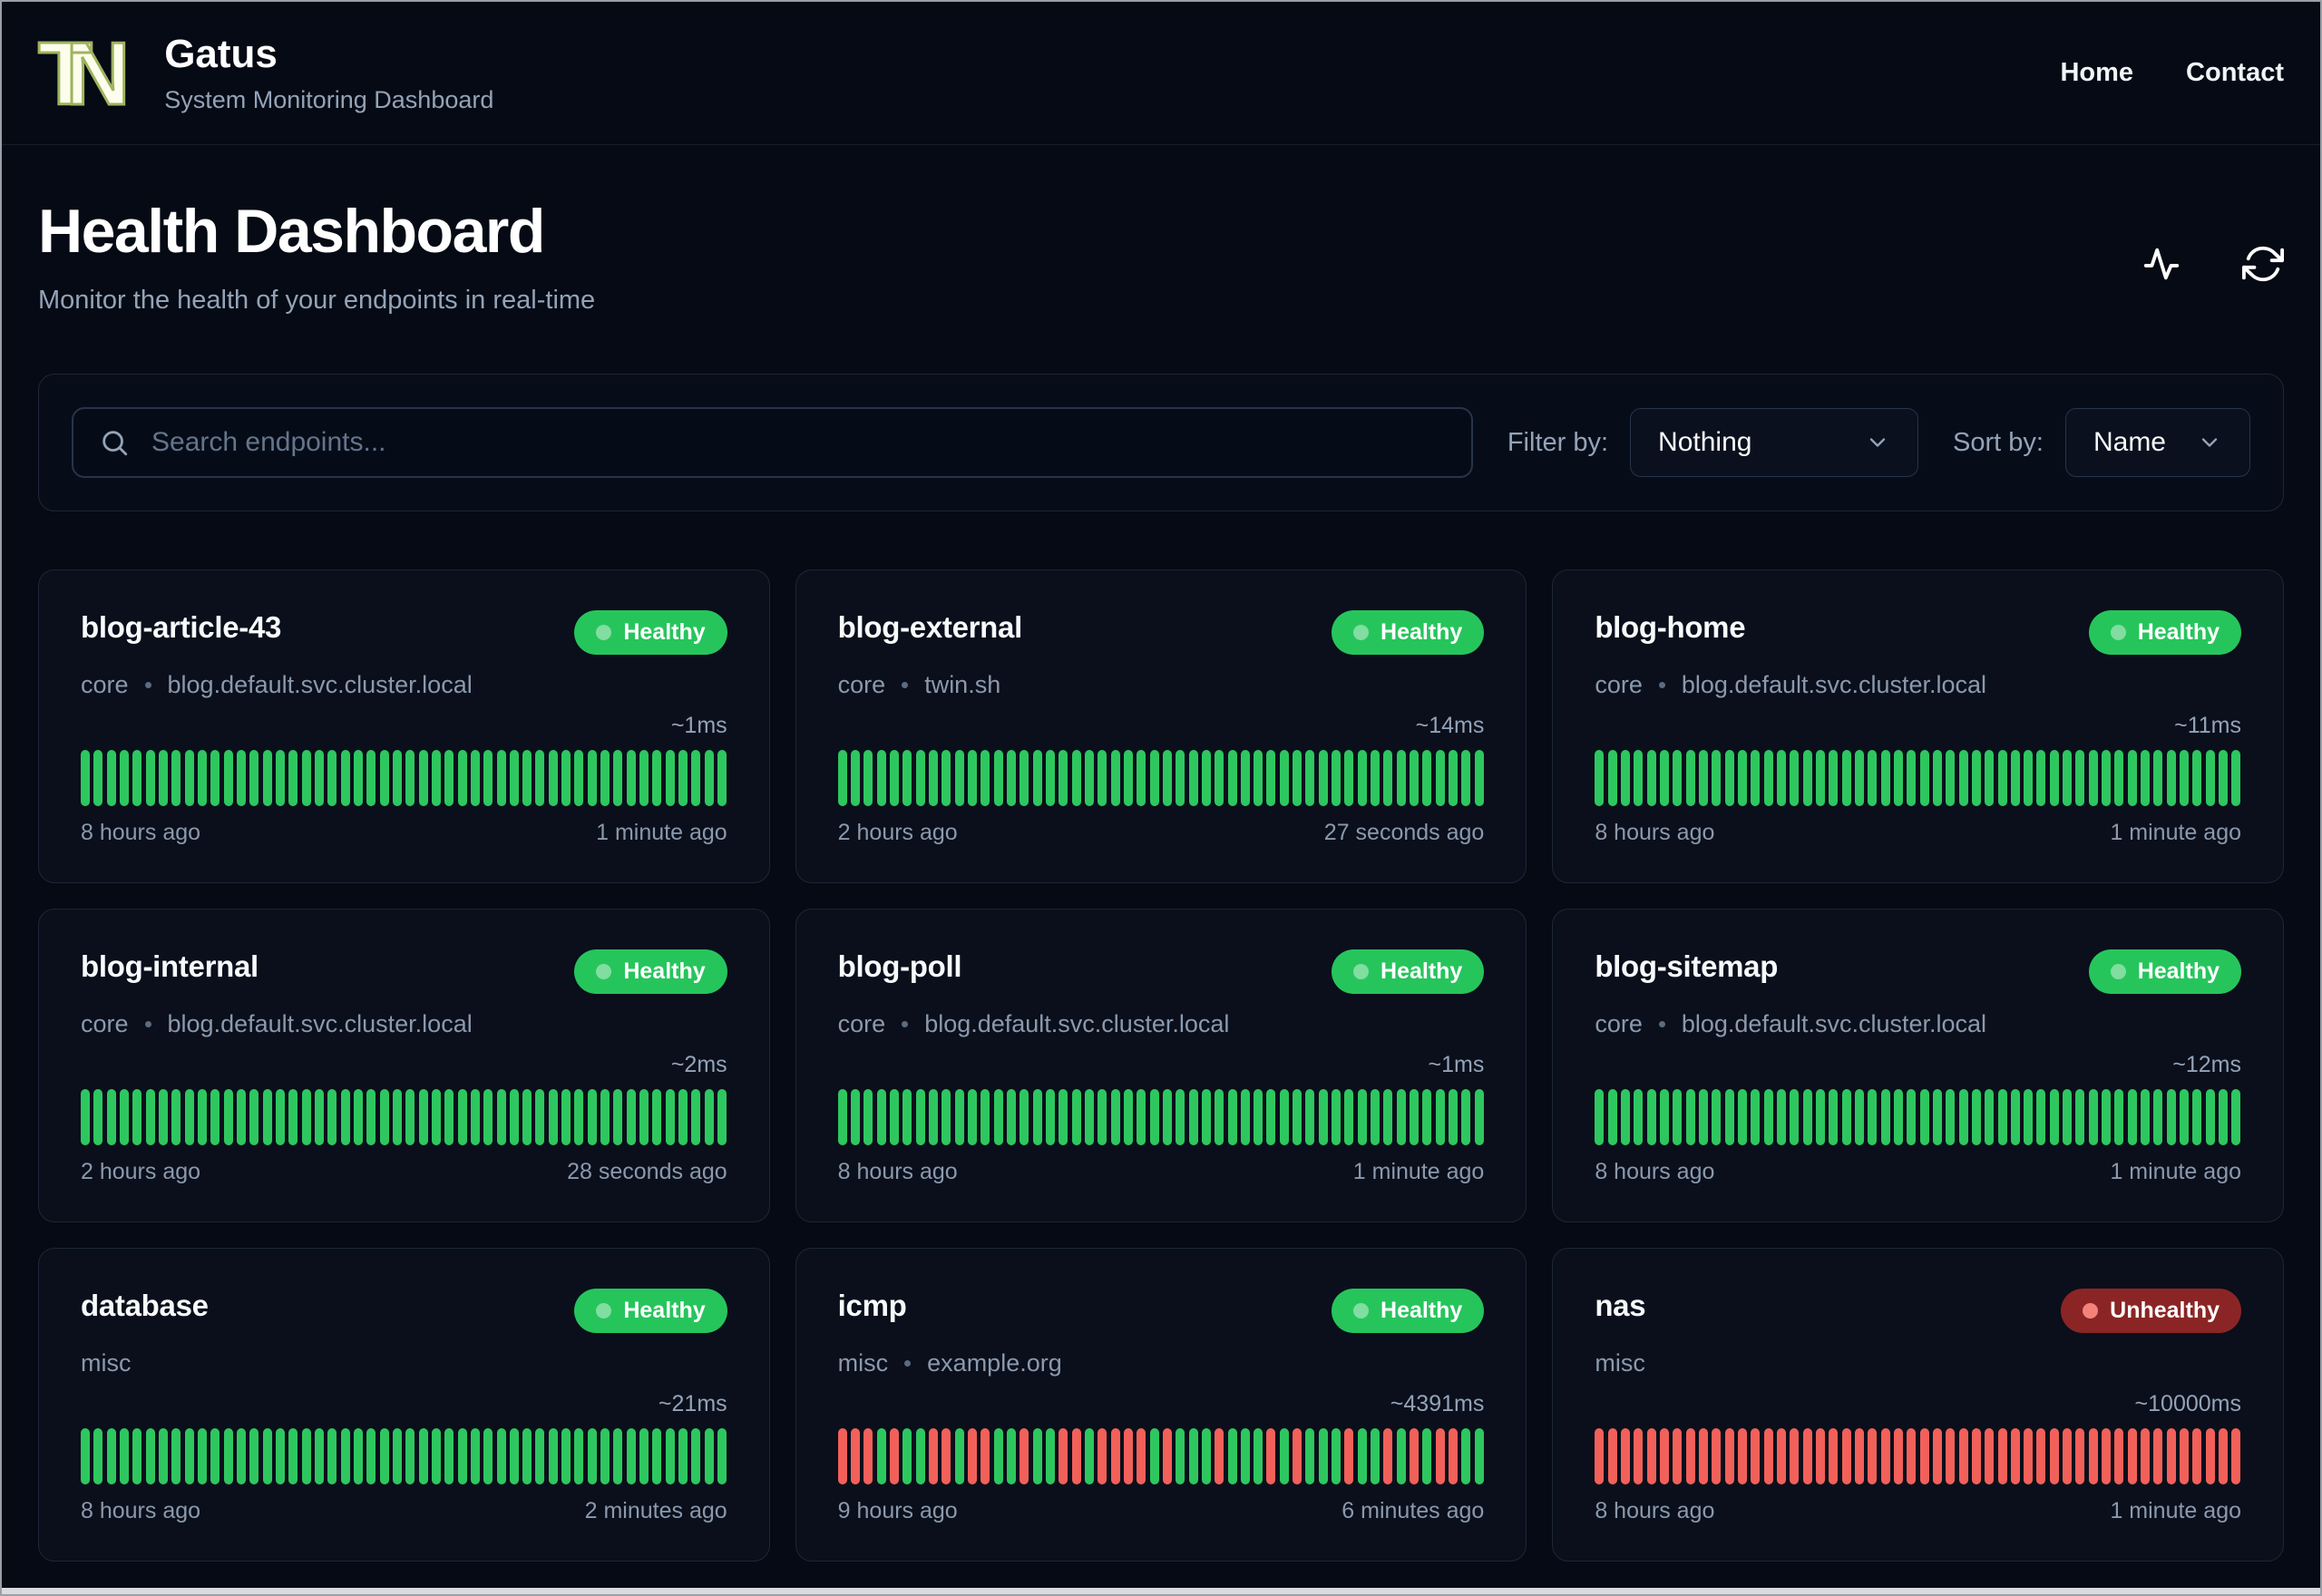 This screenshot has width=2322, height=1596. Describe the element at coordinates (908, 1363) in the screenshot. I see `separator-dot-icon` at that location.